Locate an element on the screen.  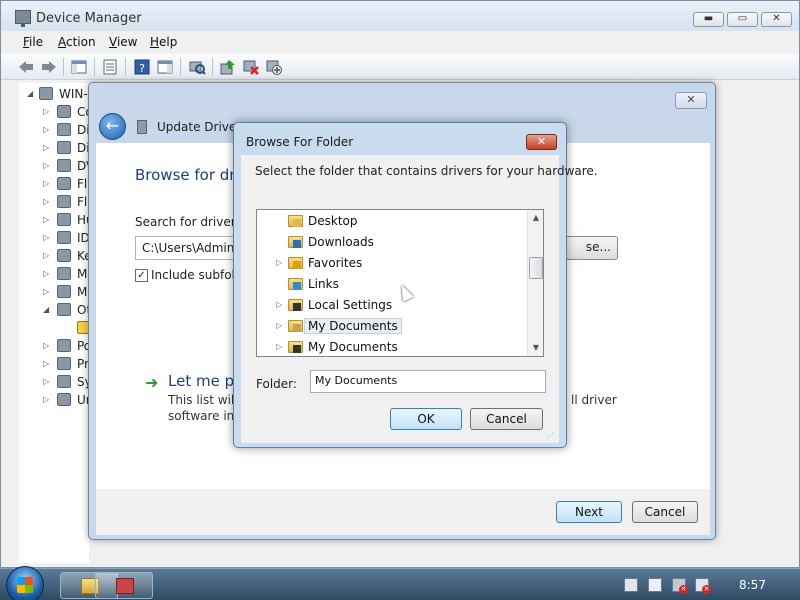
browse-close-button: ✕ is located at coordinates (541, 142).